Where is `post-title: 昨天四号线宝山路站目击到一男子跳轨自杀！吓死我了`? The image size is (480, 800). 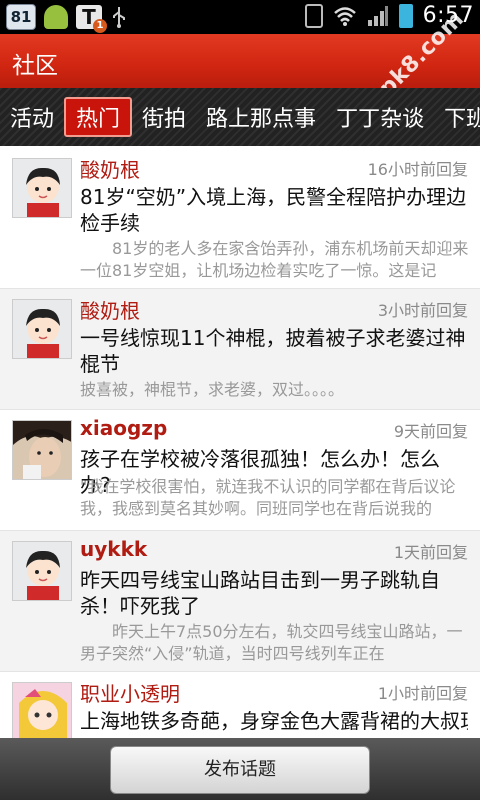
post-title: 昨天四号线宝山路站目击到一男子跳轨自杀！吓死我了 is located at coordinates (274, 593).